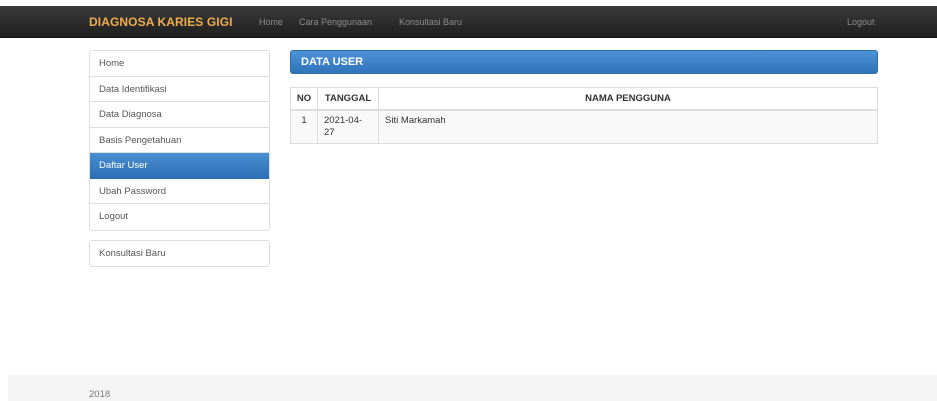 Image resolution: width=937 pixels, height=401 pixels. I want to click on column-header-nama-pengguna: NAMA PENGGUNA, so click(628, 99).